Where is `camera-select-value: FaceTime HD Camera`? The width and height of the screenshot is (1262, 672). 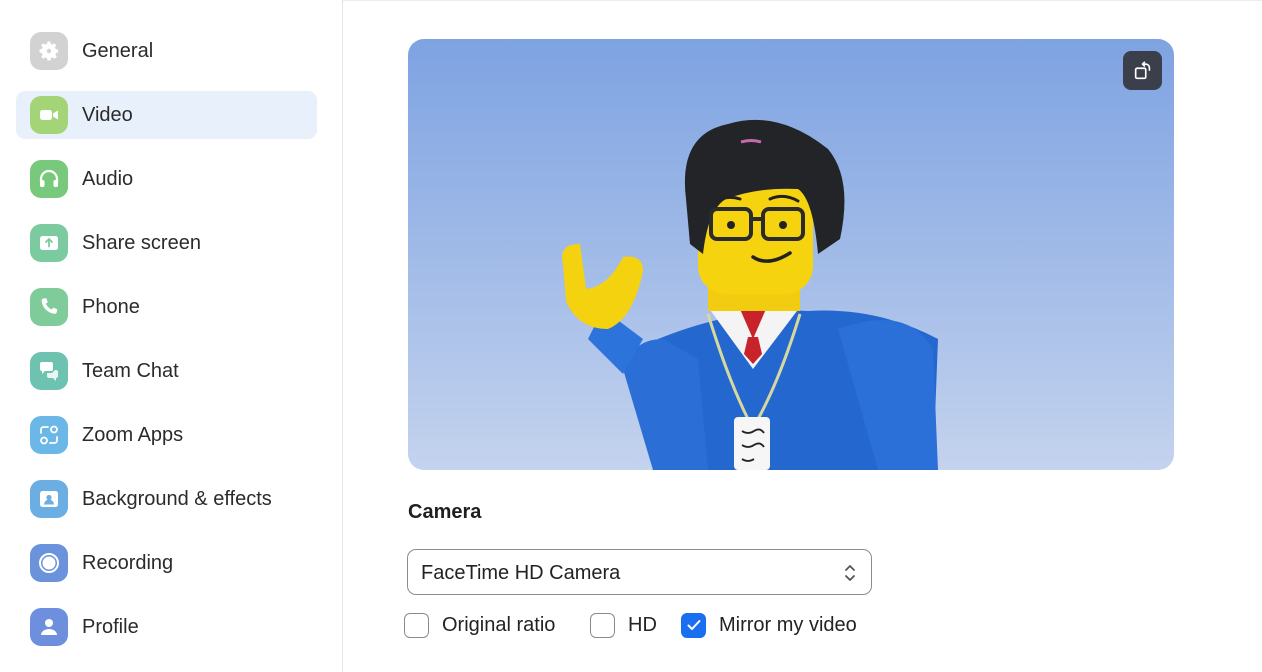
camera-select-value: FaceTime HD Camera is located at coordinates (521, 573).